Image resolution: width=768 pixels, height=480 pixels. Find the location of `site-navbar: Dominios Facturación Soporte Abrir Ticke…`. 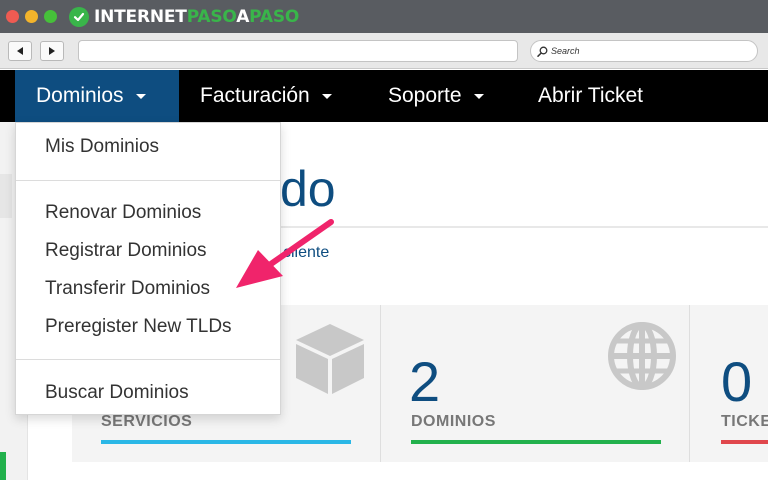

site-navbar: Dominios Facturación Soporte Abrir Ticke… is located at coordinates (384, 96).